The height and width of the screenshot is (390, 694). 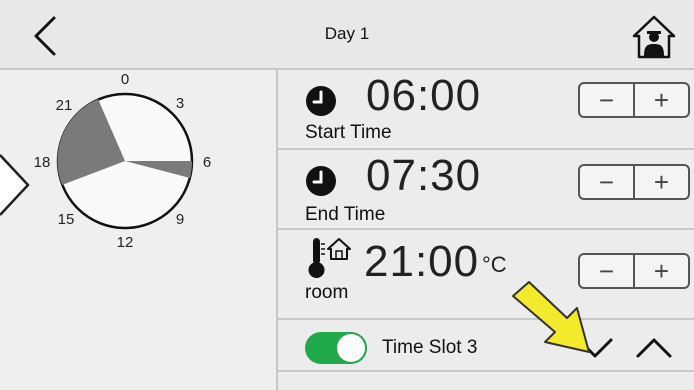 I want to click on schedule-clock: 0 3 6 9 12 15 18 21, so click(x=123, y=161).